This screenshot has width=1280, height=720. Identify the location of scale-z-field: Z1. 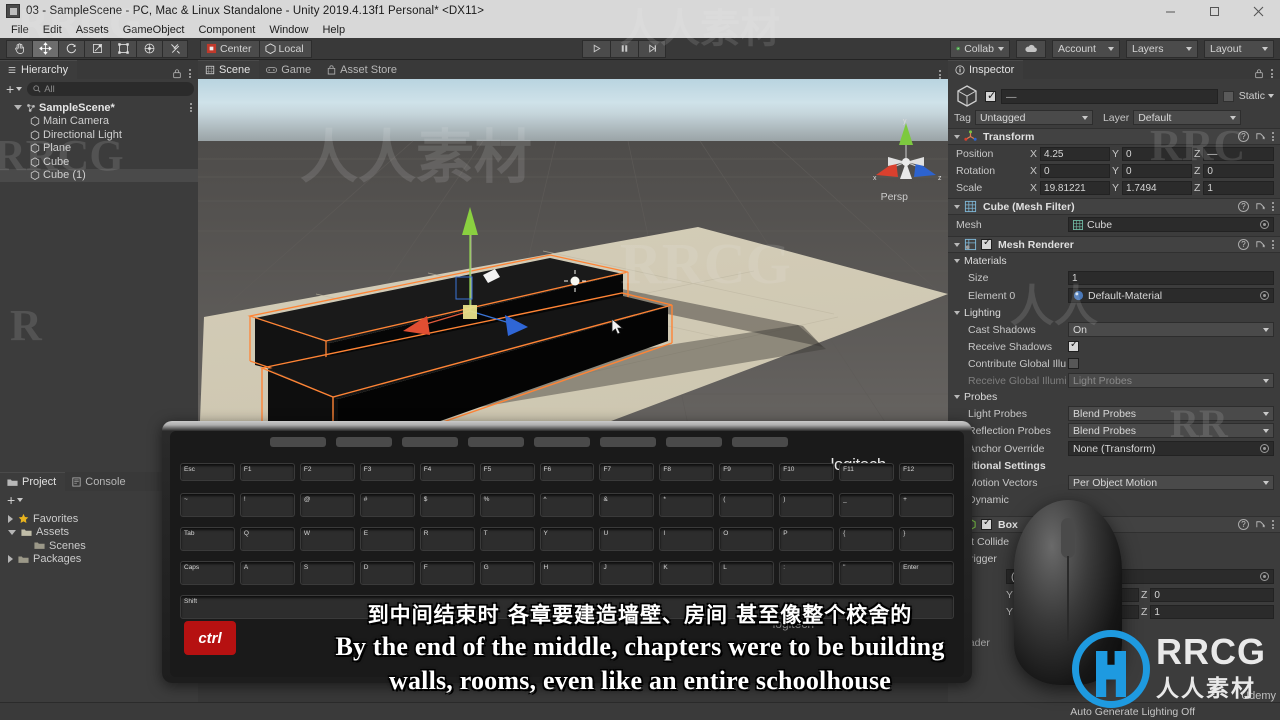
(1234, 187).